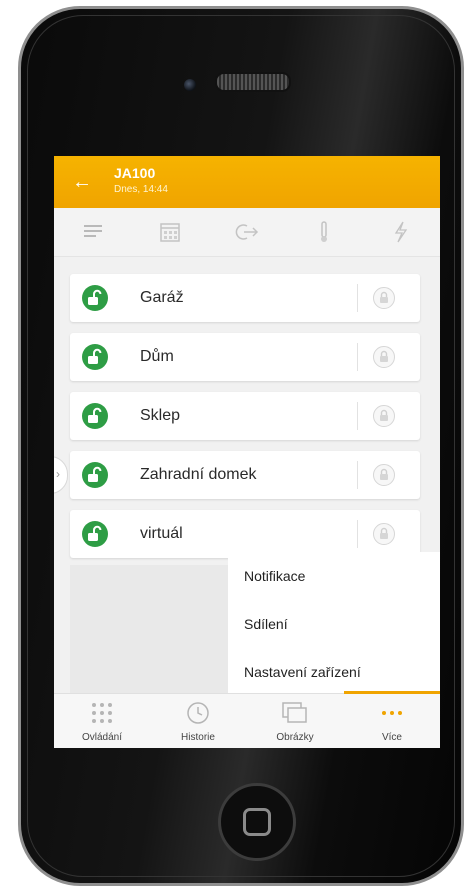  Describe the element at coordinates (253, 82) in the screenshot. I see `earpiece-speaker` at that location.